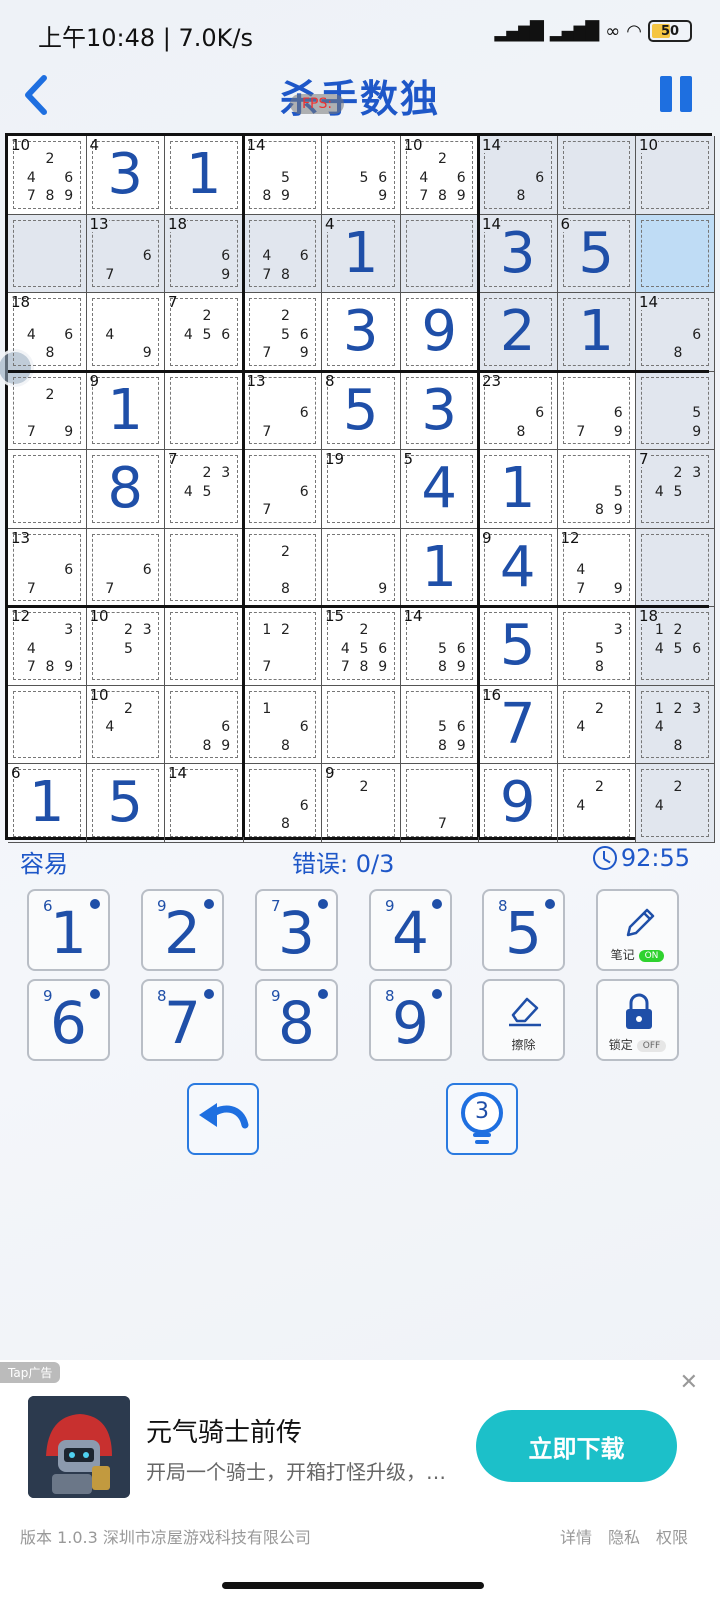 The image size is (720, 1600). Describe the element at coordinates (576, 1446) in the screenshot. I see `download-button: 立即下载` at that location.